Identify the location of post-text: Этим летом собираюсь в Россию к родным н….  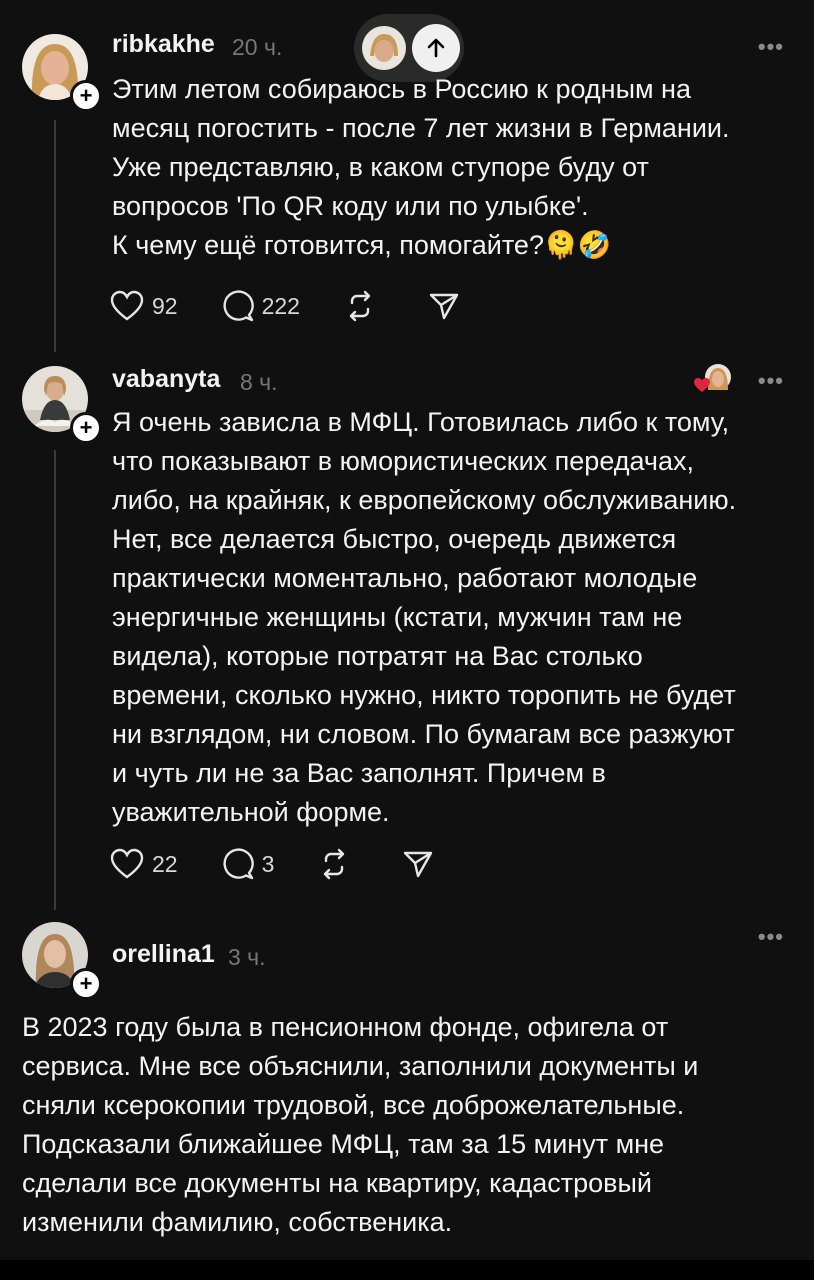
(421, 167).